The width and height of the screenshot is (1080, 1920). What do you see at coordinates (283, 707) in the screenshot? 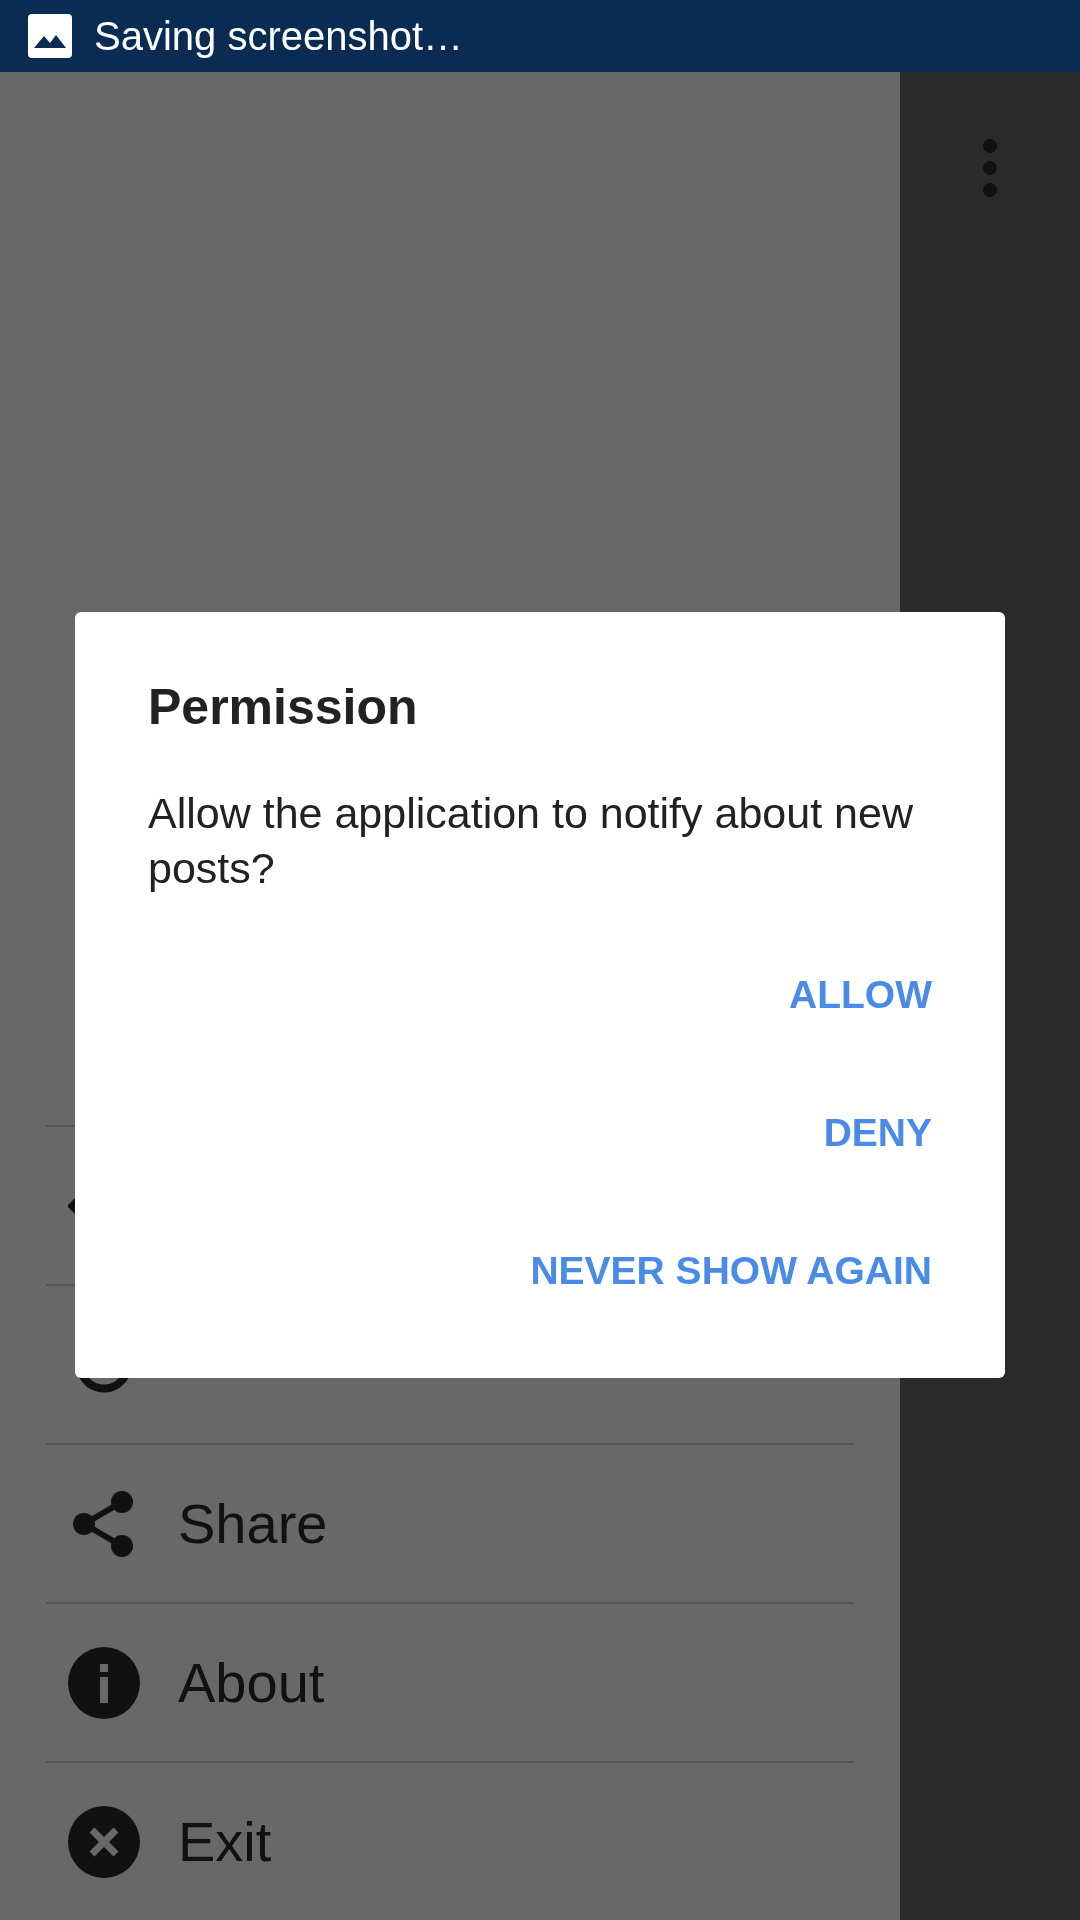
I see `dialog-title: Permission` at bounding box center [283, 707].